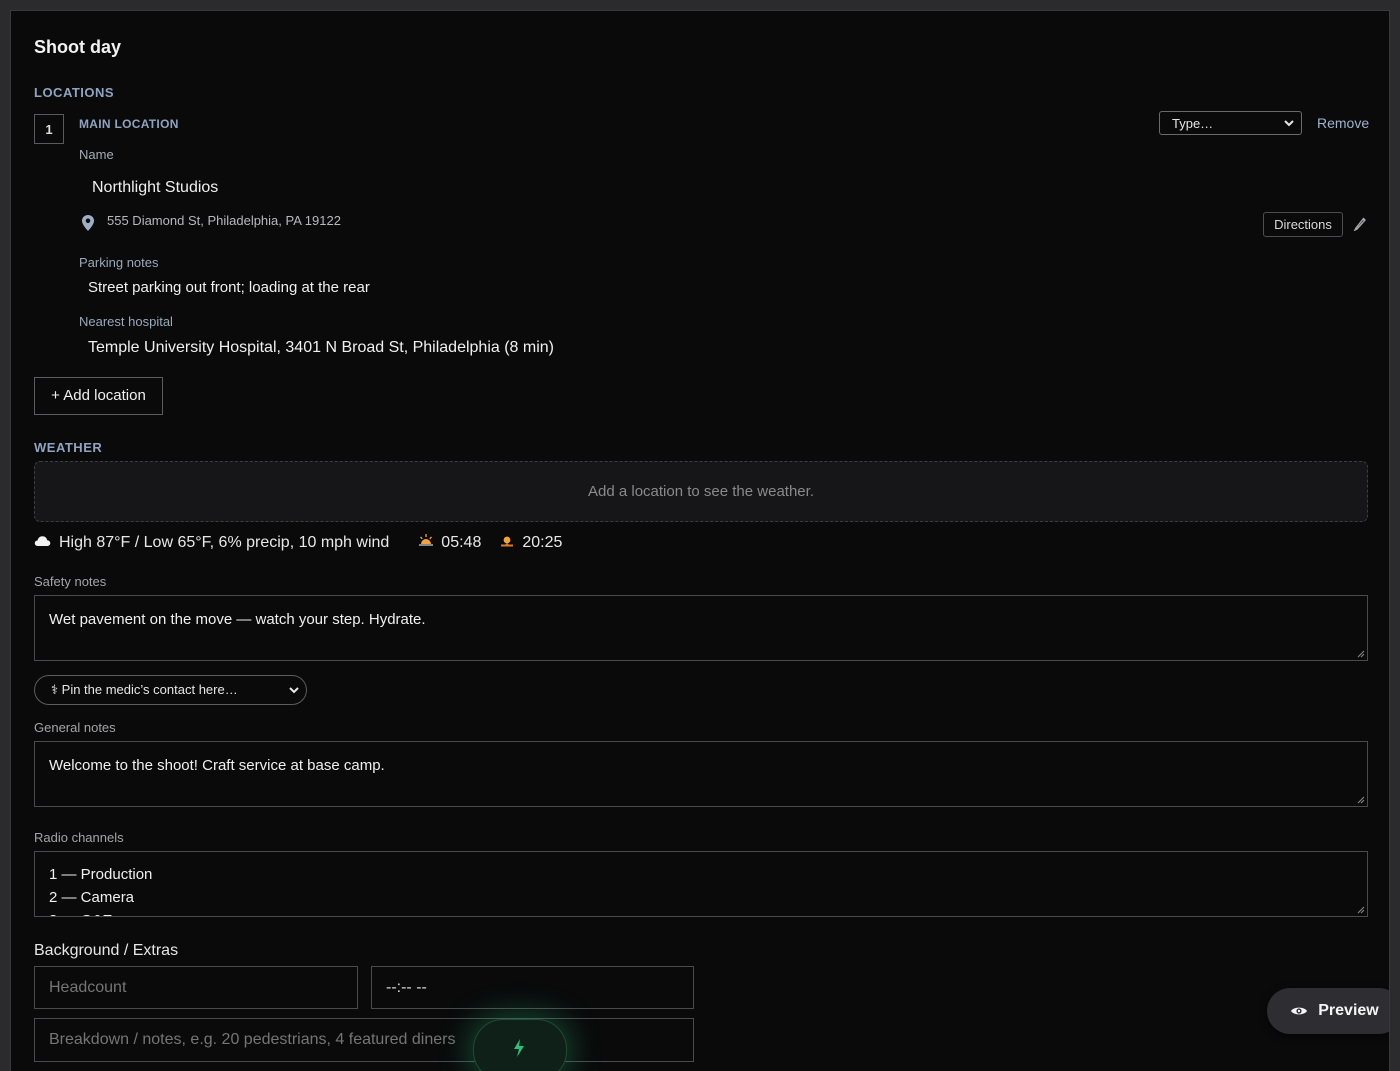  Describe the element at coordinates (519, 1050) in the screenshot. I see `lightning-bolt-icon` at that location.